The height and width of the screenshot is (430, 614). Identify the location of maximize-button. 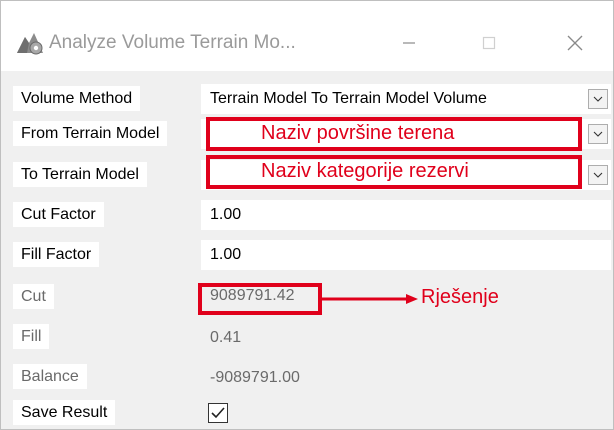
(489, 43).